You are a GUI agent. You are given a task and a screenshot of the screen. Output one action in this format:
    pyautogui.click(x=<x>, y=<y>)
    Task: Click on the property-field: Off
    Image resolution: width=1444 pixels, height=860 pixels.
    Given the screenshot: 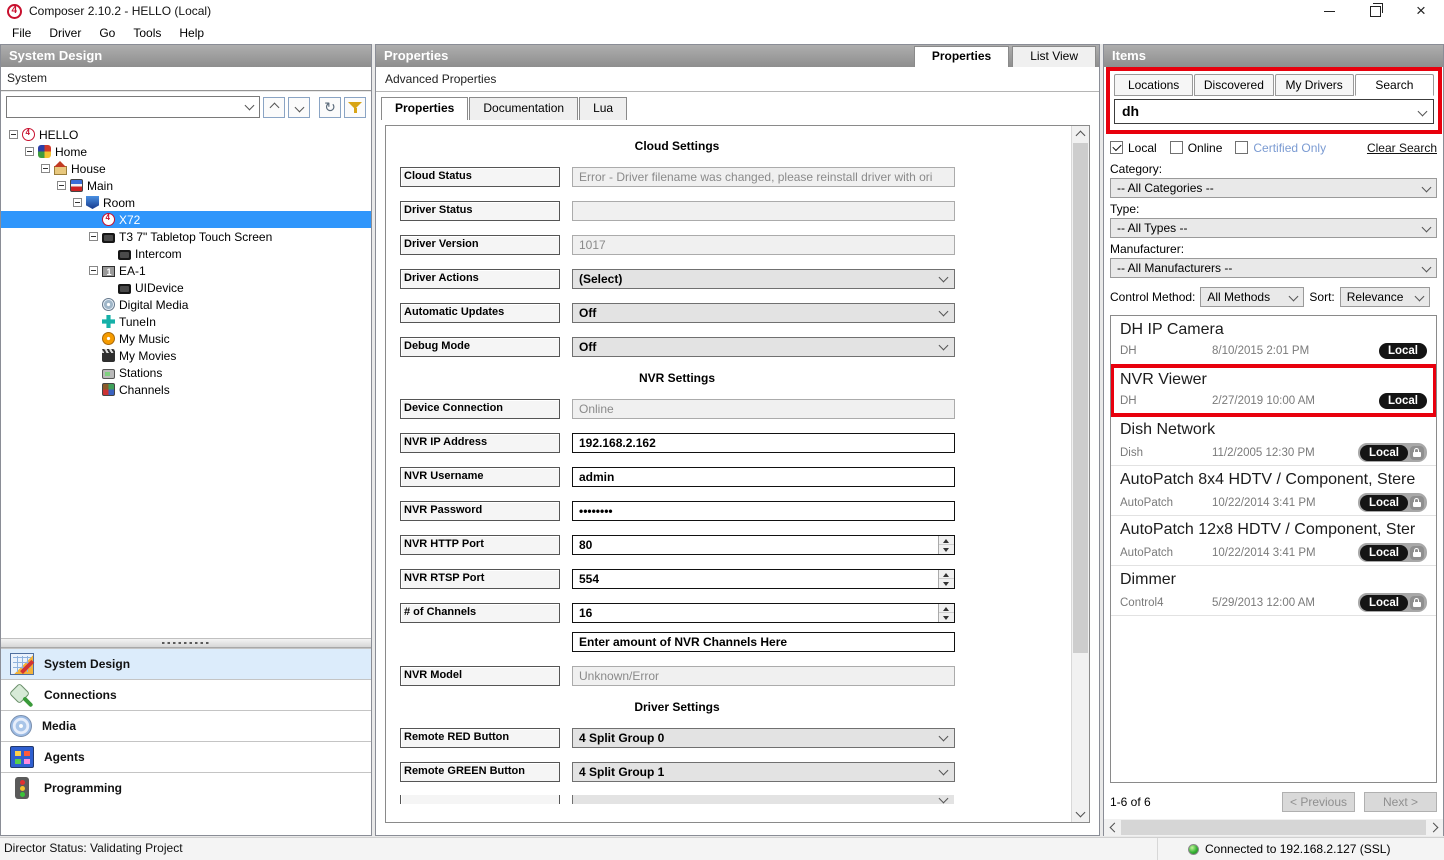 What is the action you would take?
    pyautogui.click(x=763, y=312)
    